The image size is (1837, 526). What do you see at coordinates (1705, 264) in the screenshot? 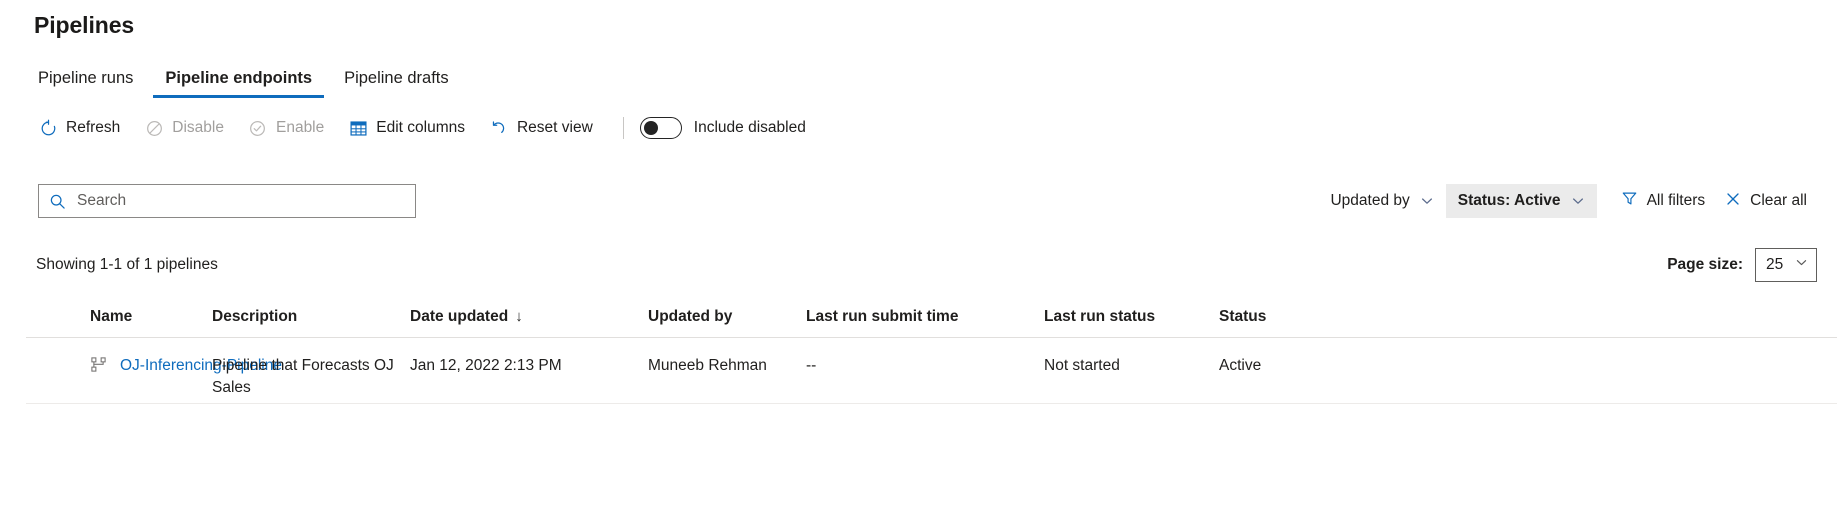
I see `page-size-label: Page size:` at bounding box center [1705, 264].